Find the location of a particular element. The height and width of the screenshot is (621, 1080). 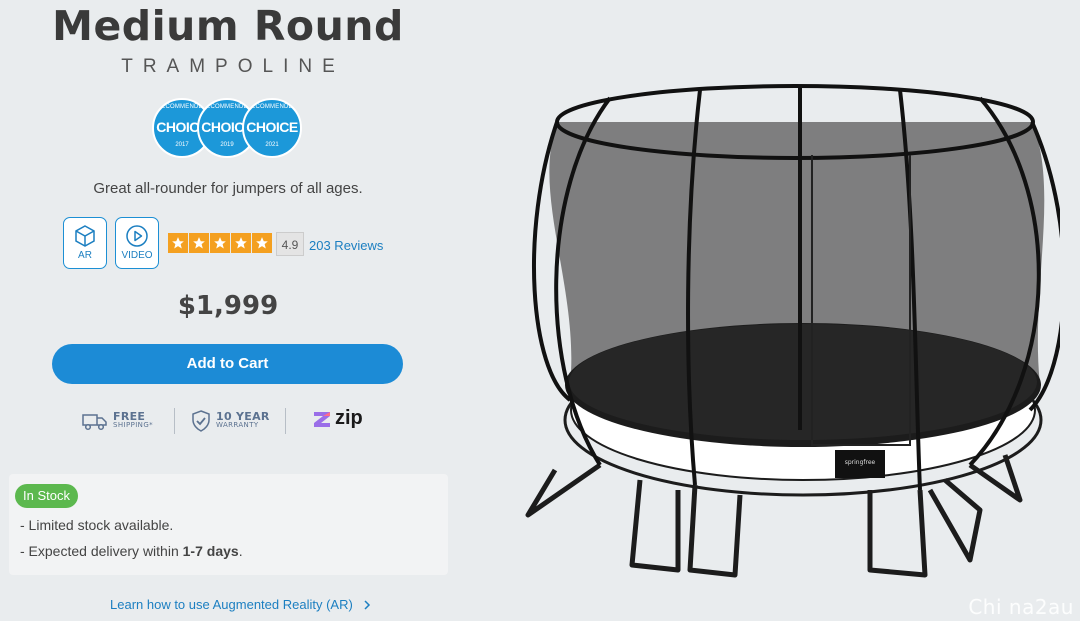

ar-button: AR is located at coordinates (85, 243).